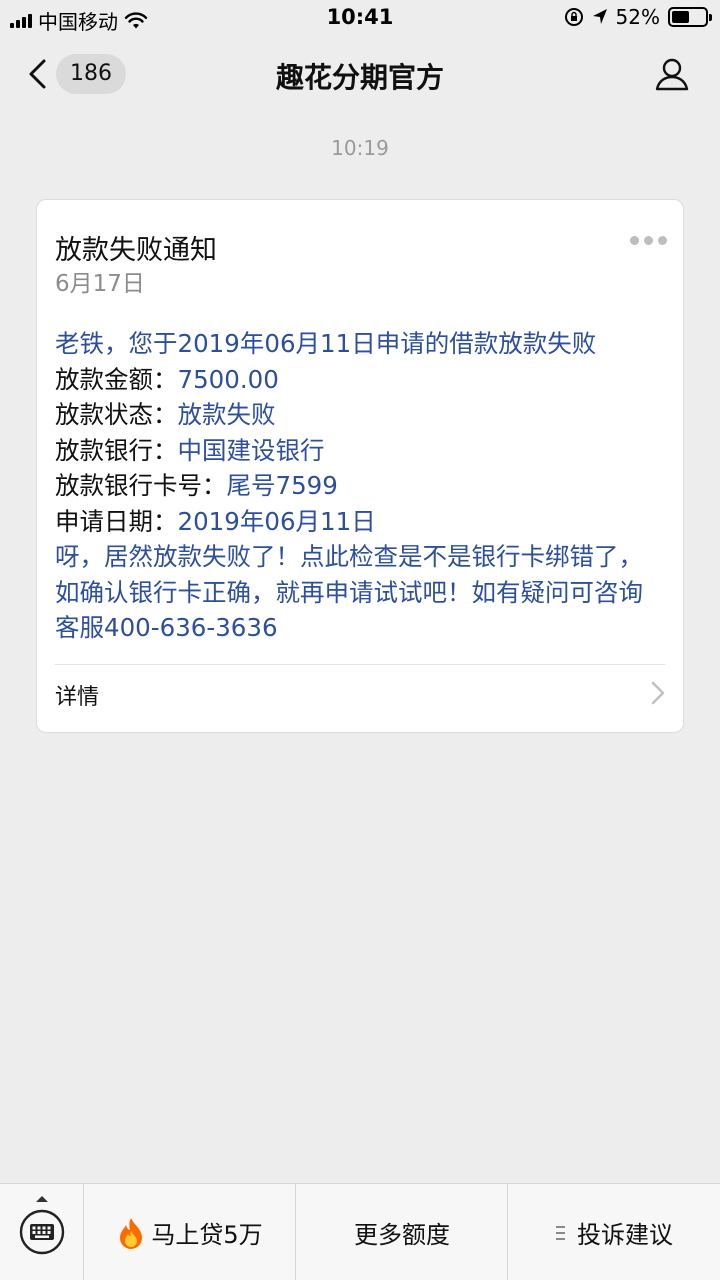 The height and width of the screenshot is (1280, 720). I want to click on row-value: 尾号7599, so click(282, 485).